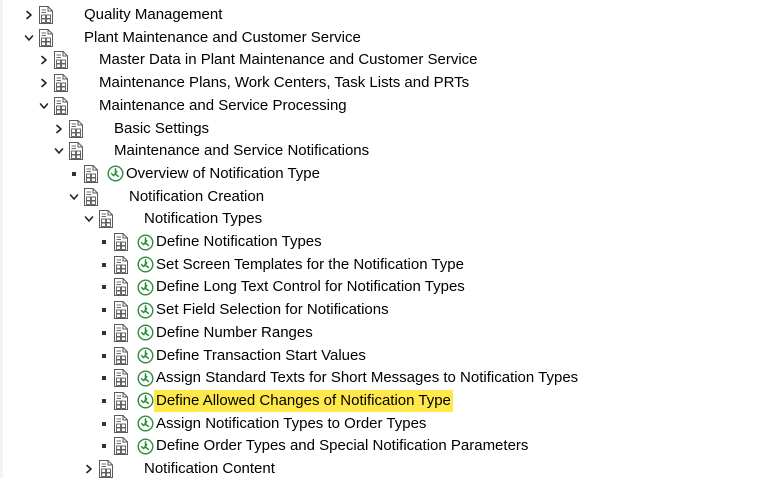  What do you see at coordinates (153, 15) in the screenshot?
I see `node-label: Quality Management` at bounding box center [153, 15].